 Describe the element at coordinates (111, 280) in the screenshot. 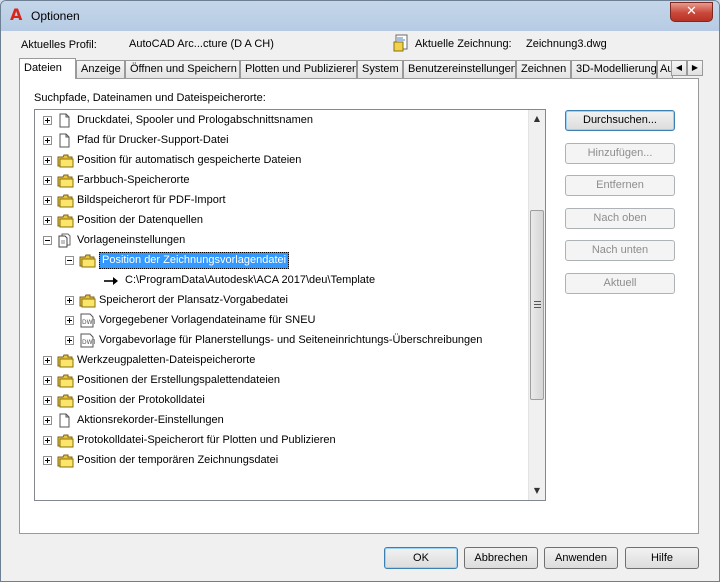

I see `arrow-icon` at that location.